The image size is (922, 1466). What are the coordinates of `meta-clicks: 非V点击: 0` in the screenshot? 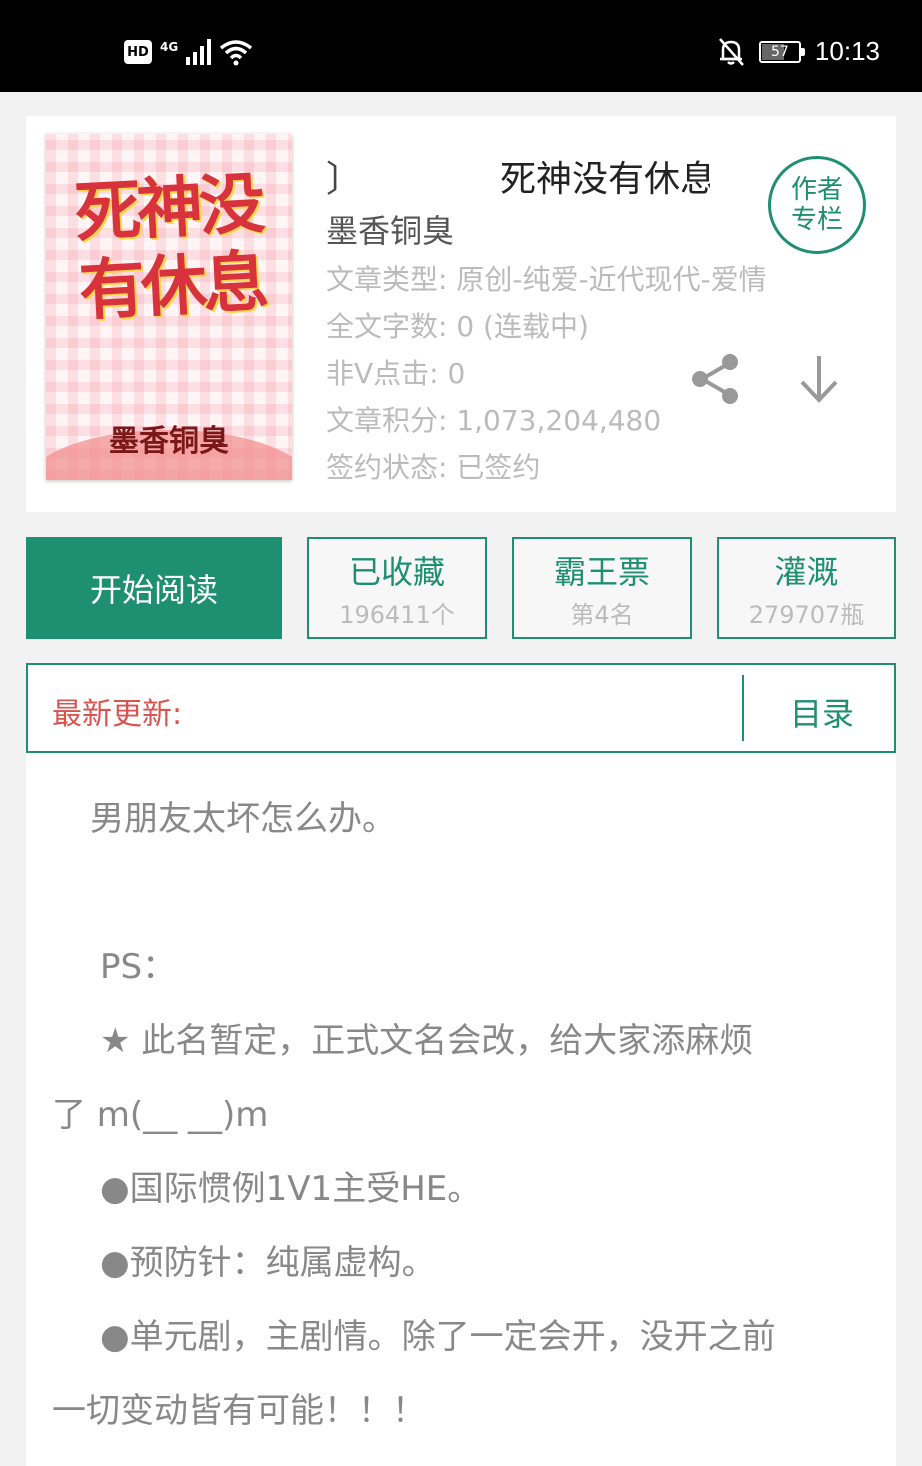 It's located at (396, 373).